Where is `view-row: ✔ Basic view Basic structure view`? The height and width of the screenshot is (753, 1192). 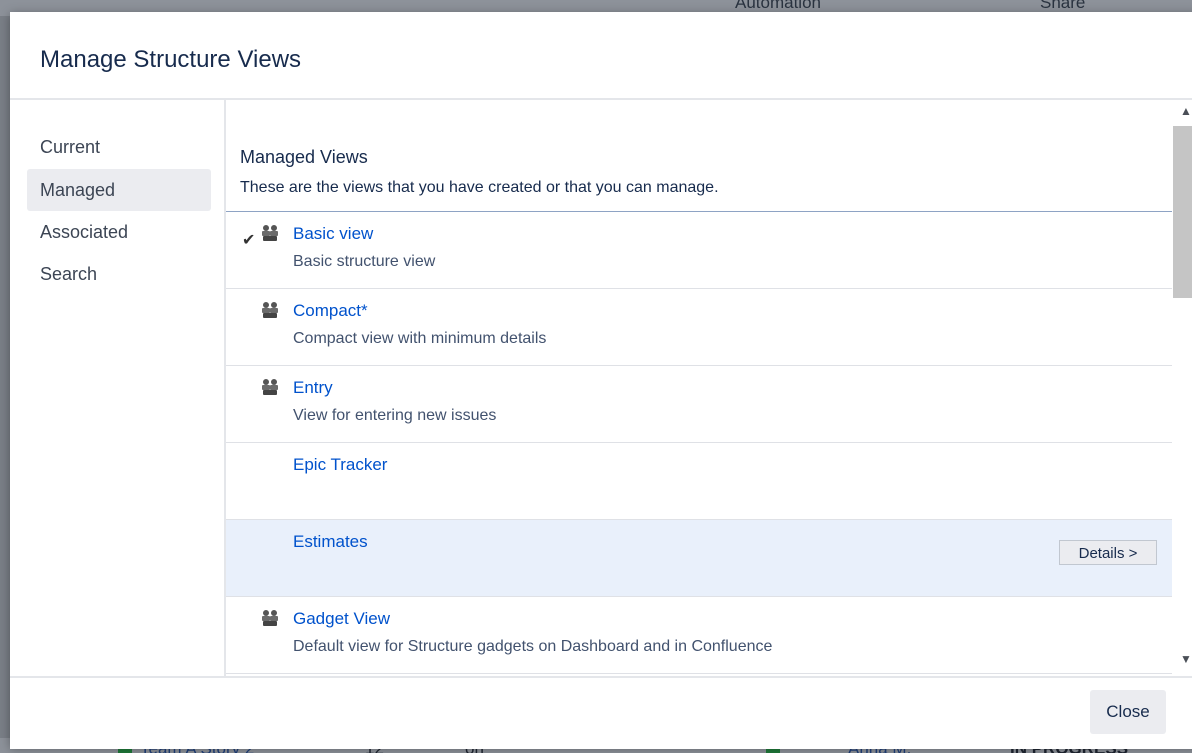 view-row: ✔ Basic view Basic structure view is located at coordinates (699, 250).